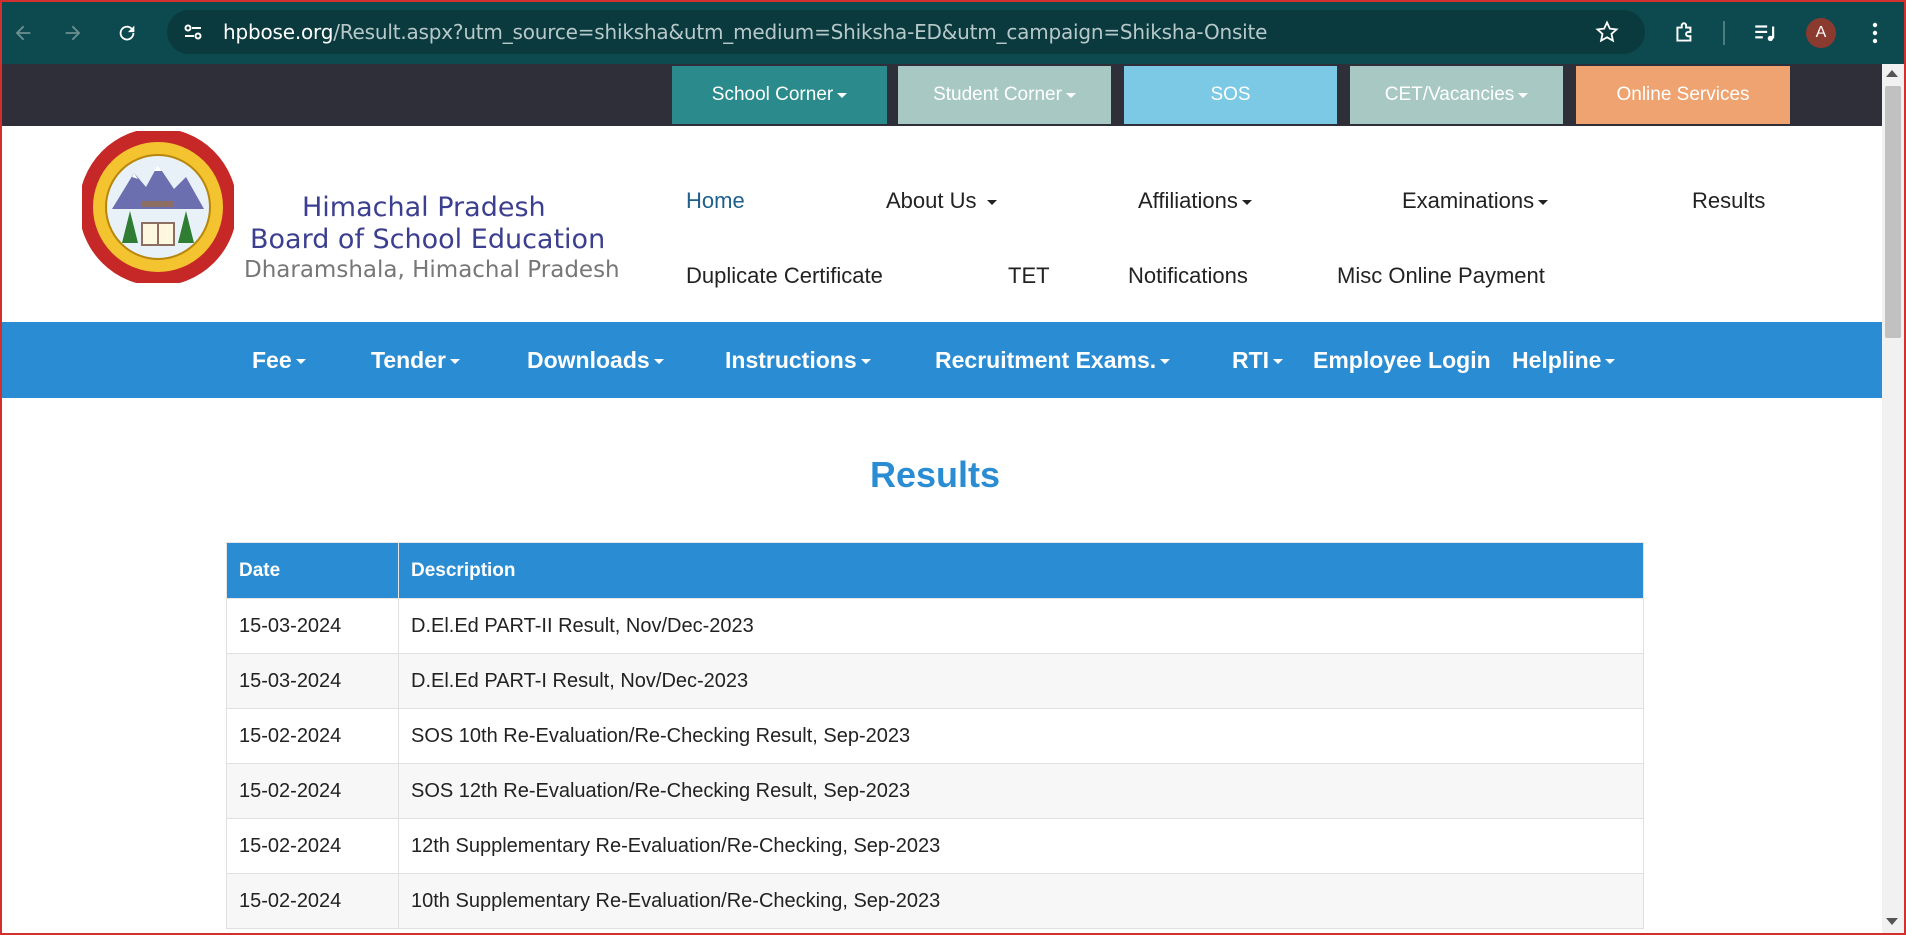 This screenshot has width=1906, height=935. I want to click on nav-label: Affiliations, so click(1188, 200).